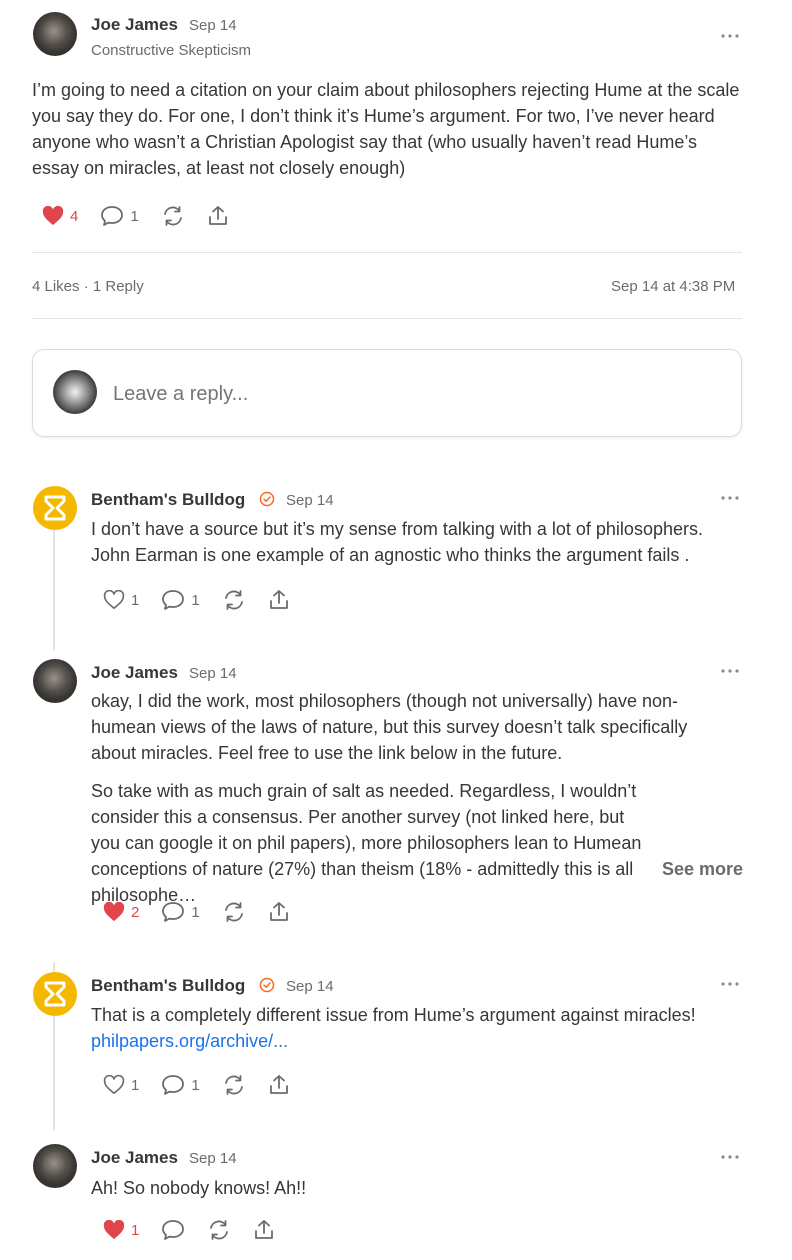  I want to click on reply-box, so click(387, 393).